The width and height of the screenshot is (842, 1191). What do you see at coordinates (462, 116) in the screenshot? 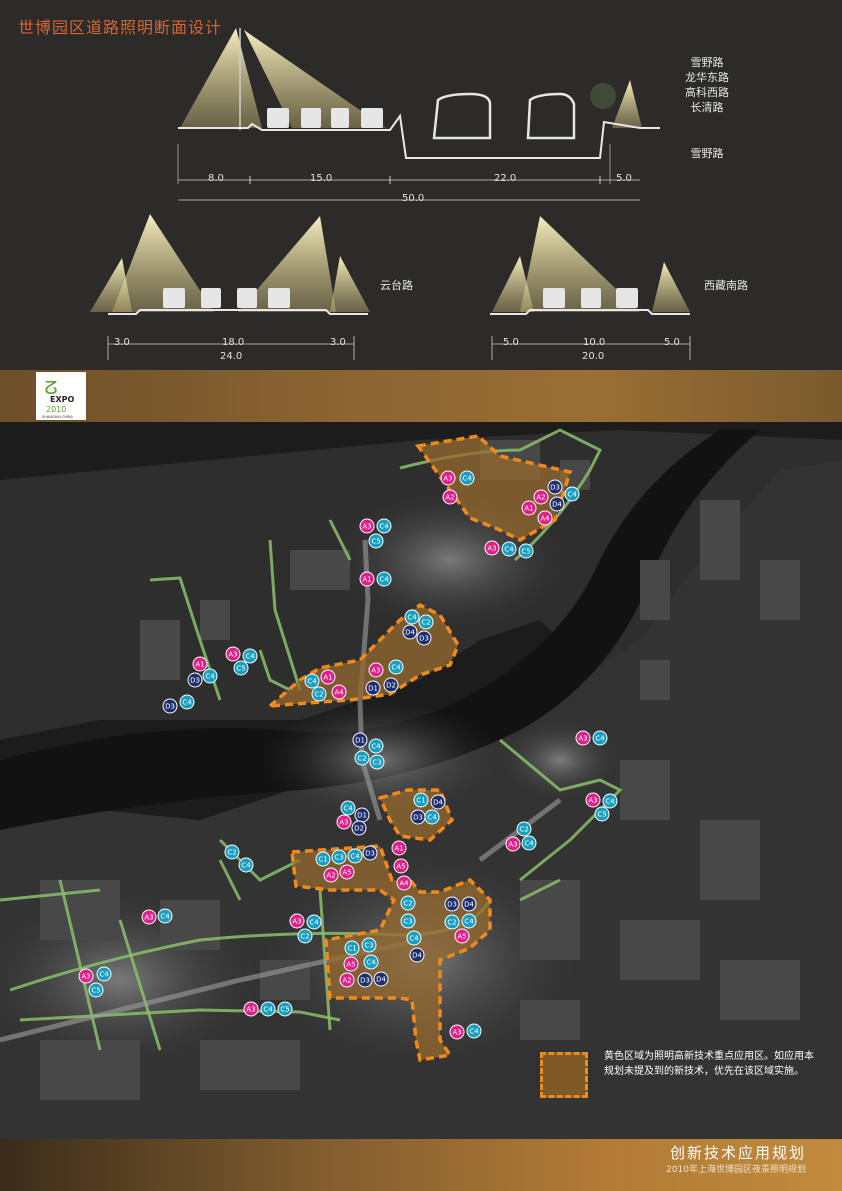
I see `train-icon` at bounding box center [462, 116].